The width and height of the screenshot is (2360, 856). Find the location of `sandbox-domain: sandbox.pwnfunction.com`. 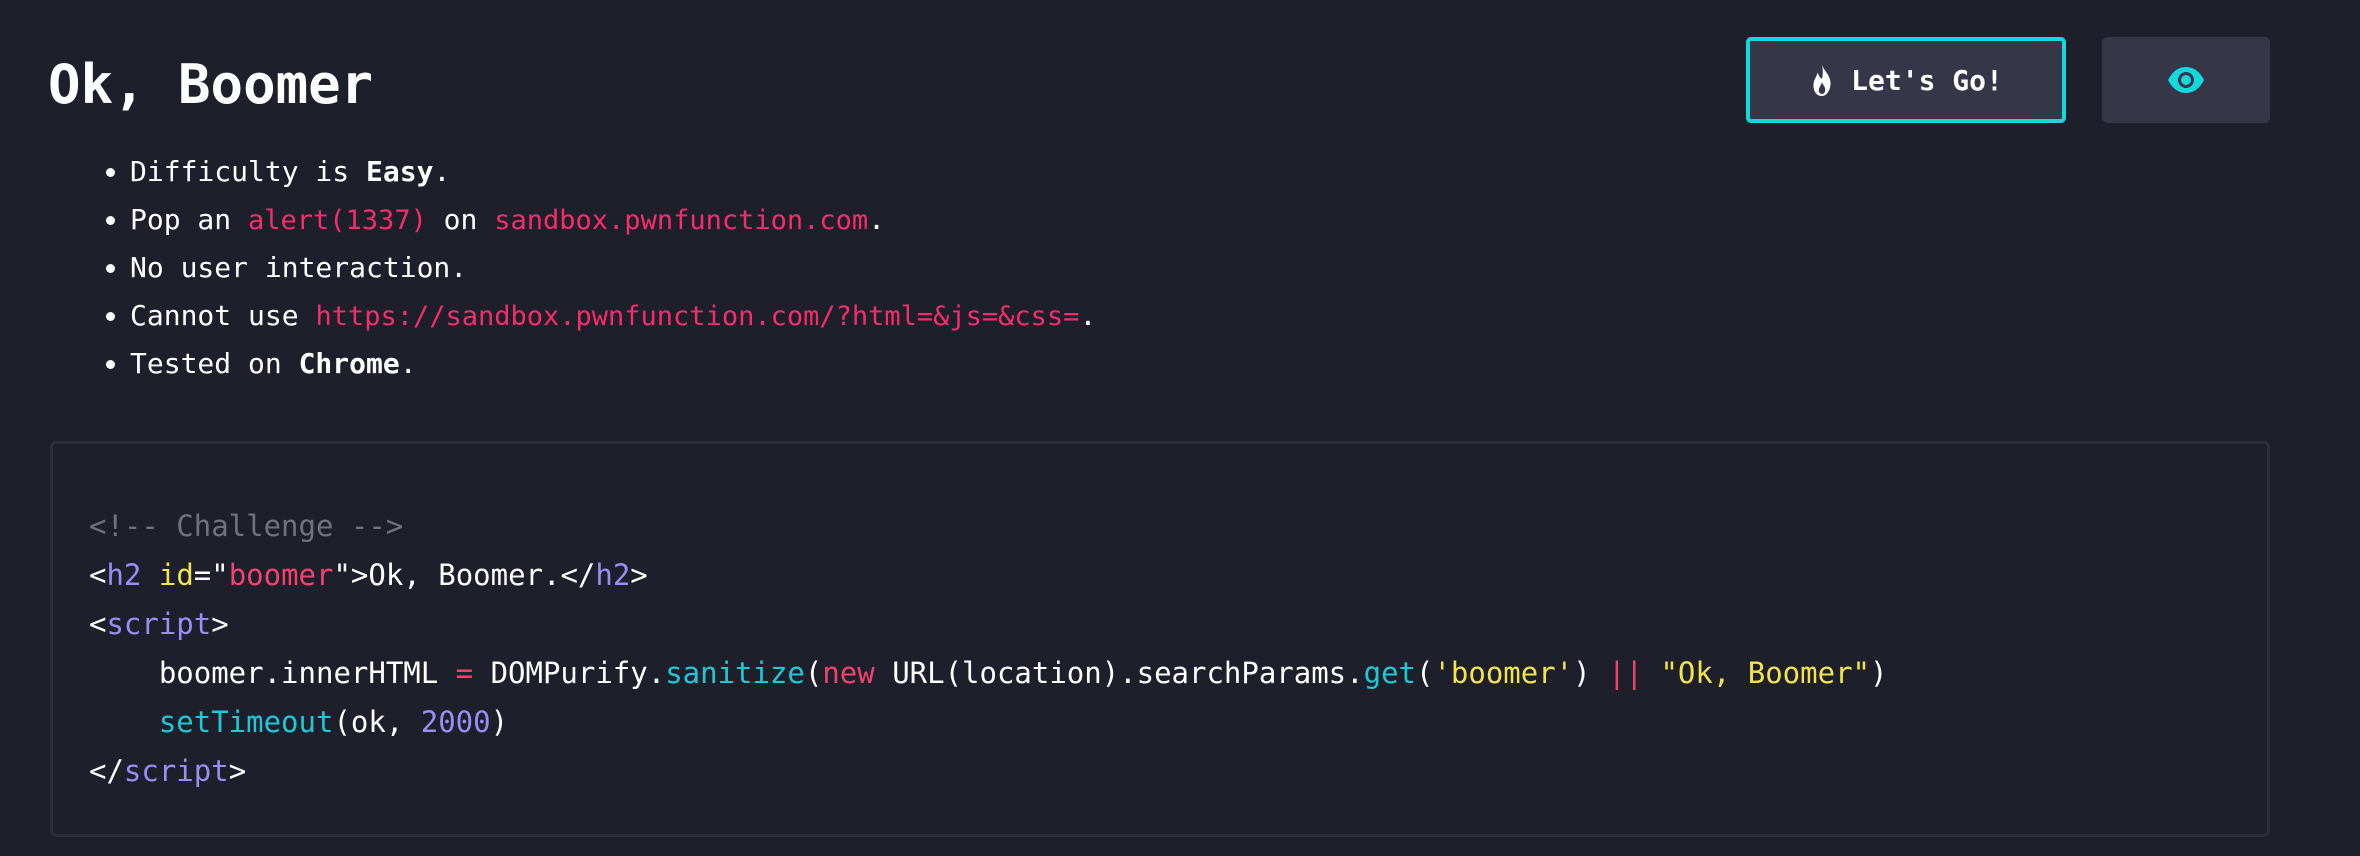

sandbox-domain: sandbox.pwnfunction.com is located at coordinates (681, 220).